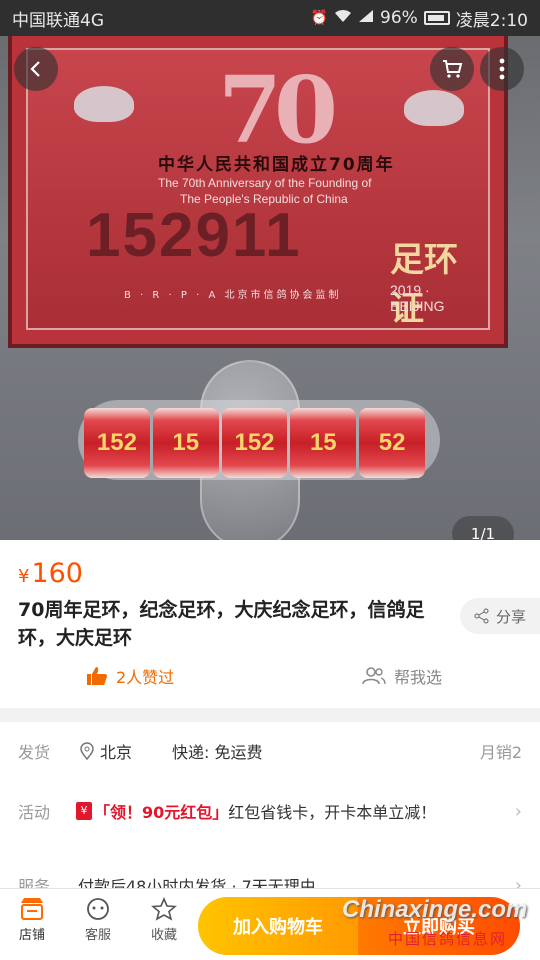  What do you see at coordinates (233, 295) in the screenshot?
I see `certificate-issuer: B · R · P · A 北京市信鸽协会监制` at bounding box center [233, 295].